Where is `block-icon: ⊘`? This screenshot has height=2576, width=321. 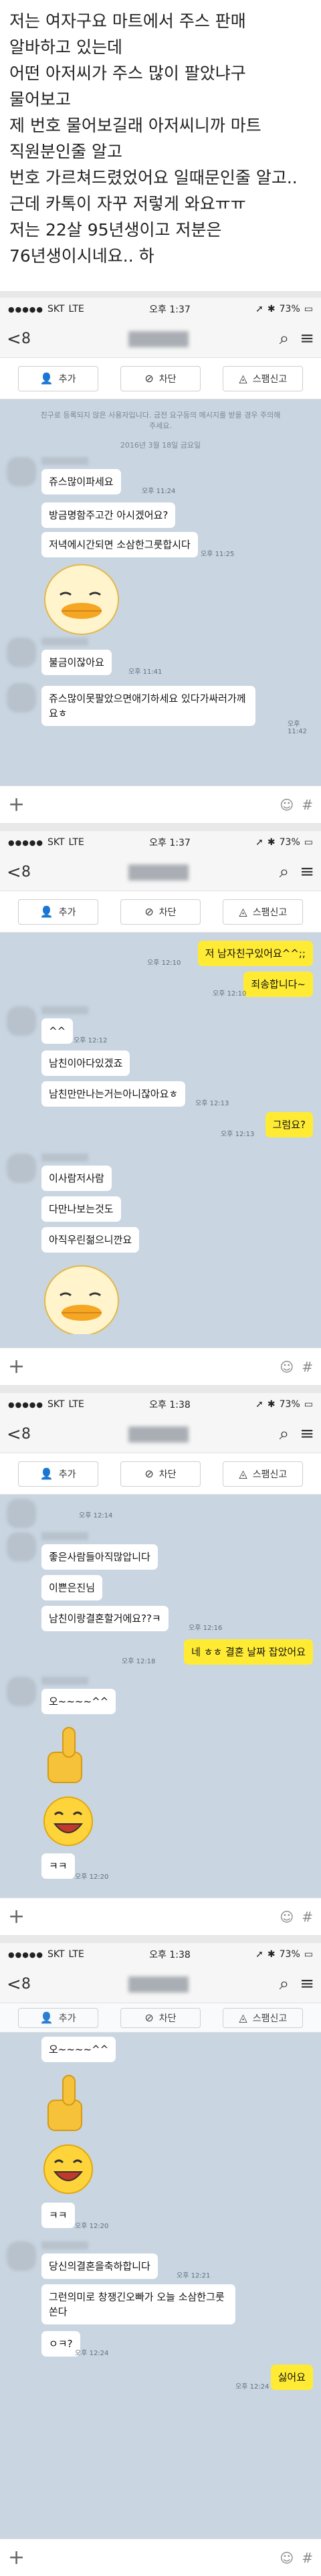
block-icon: ⊘ is located at coordinates (149, 1473).